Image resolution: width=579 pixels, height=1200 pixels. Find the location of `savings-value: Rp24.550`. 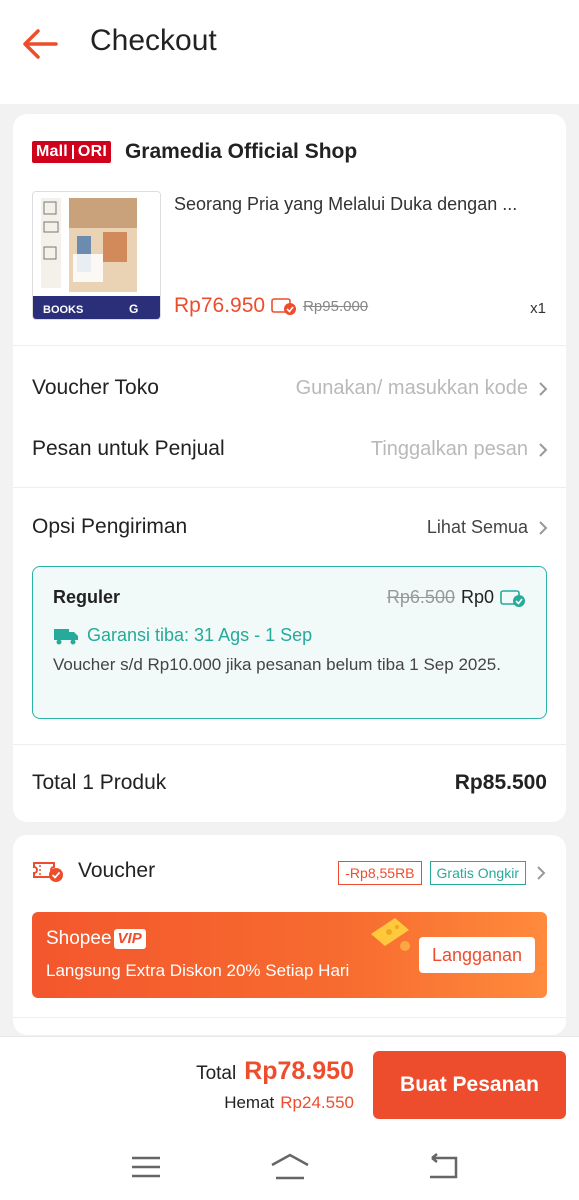

savings-value: Rp24.550 is located at coordinates (317, 1102).